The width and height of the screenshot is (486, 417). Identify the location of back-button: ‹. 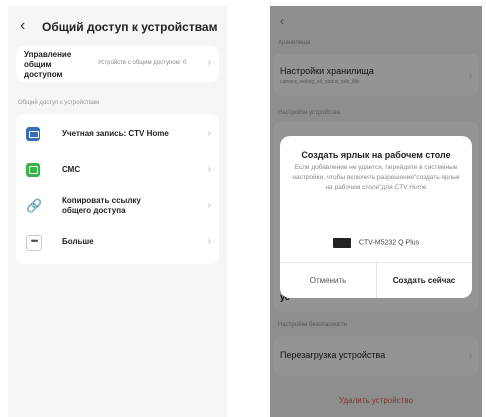
(22, 26).